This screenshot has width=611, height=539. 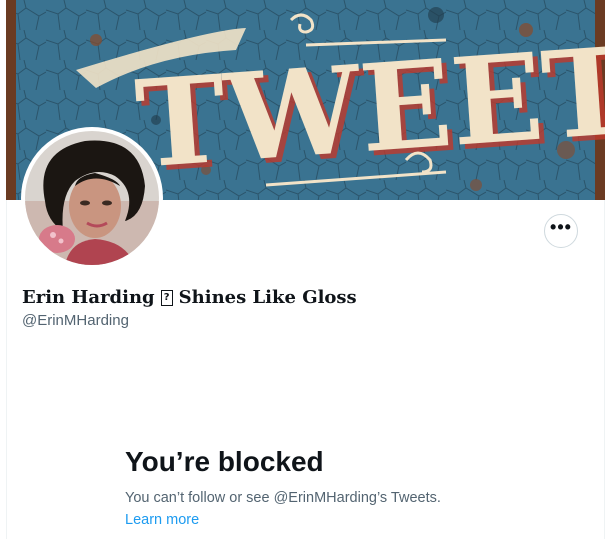 What do you see at coordinates (162, 520) in the screenshot?
I see `learn-more-link: Learn more` at bounding box center [162, 520].